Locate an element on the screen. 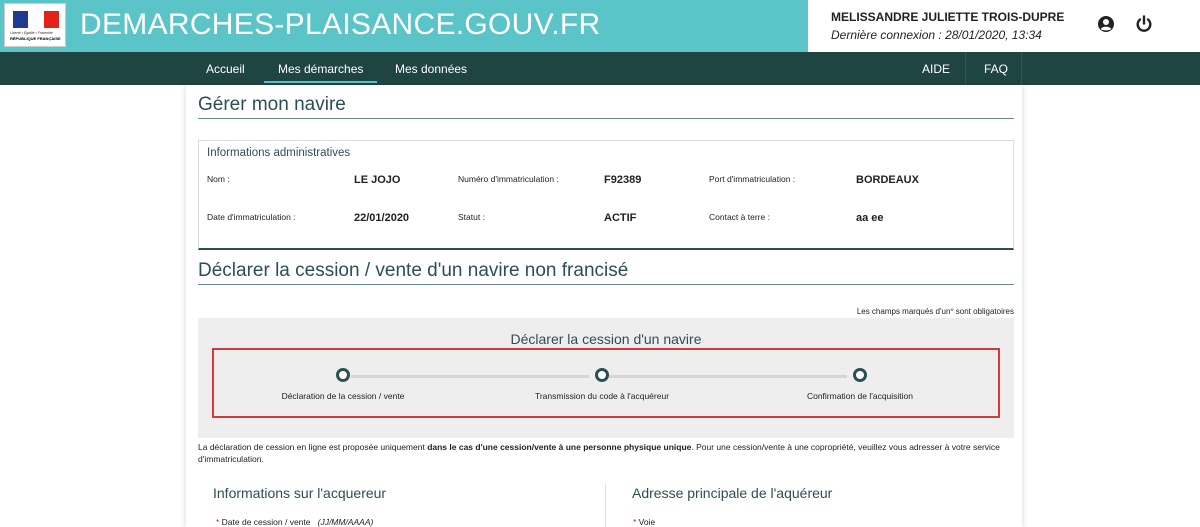 The width and height of the screenshot is (1200, 527). field-value: ACTIF is located at coordinates (620, 218).